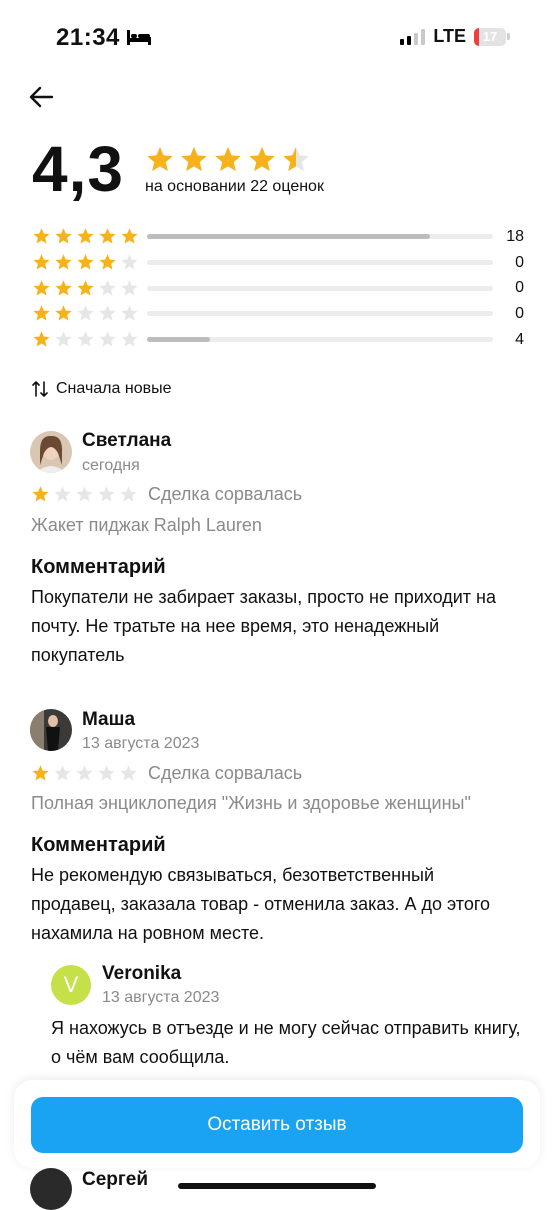 The height and width of the screenshot is (1210, 554). What do you see at coordinates (449, 36) in the screenshot?
I see `network-label: LTE` at bounding box center [449, 36].